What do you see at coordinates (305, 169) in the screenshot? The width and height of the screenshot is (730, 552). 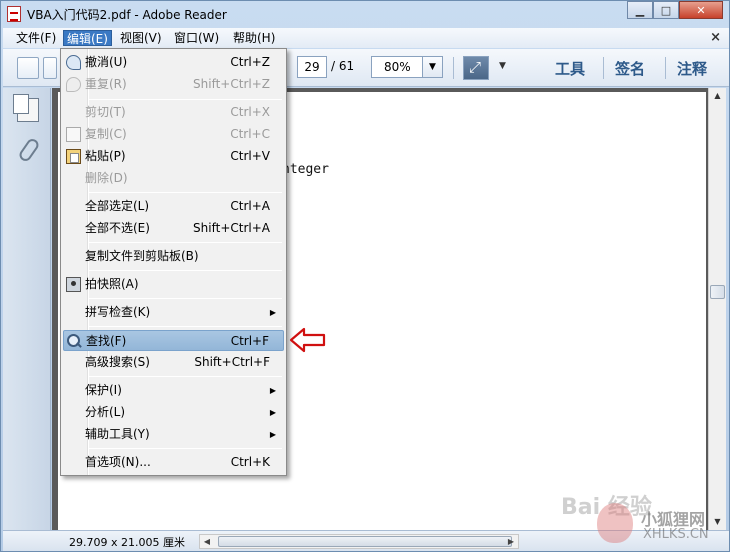 I see `document-text: nteger` at bounding box center [305, 169].